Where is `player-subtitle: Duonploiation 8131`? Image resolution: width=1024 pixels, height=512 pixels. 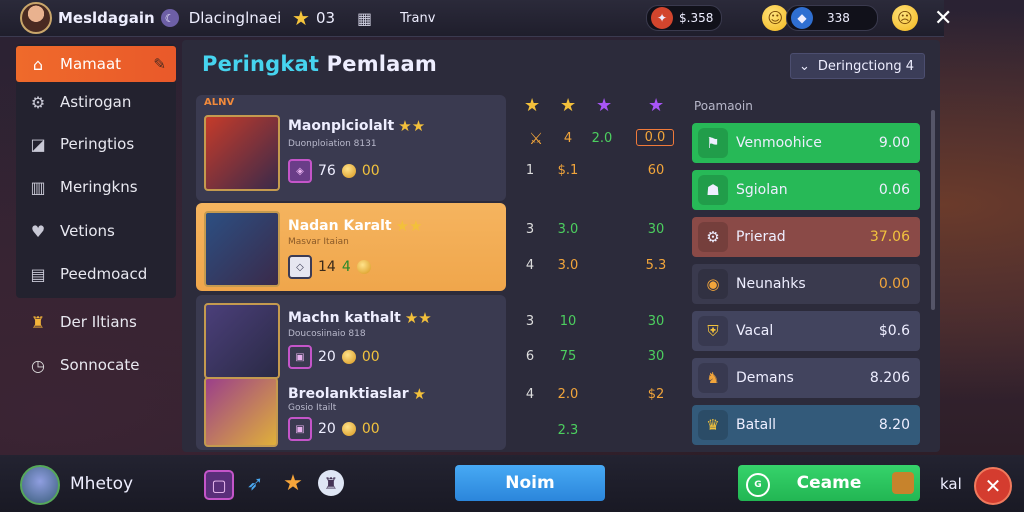 player-subtitle: Duonploiation 8131 is located at coordinates (332, 144).